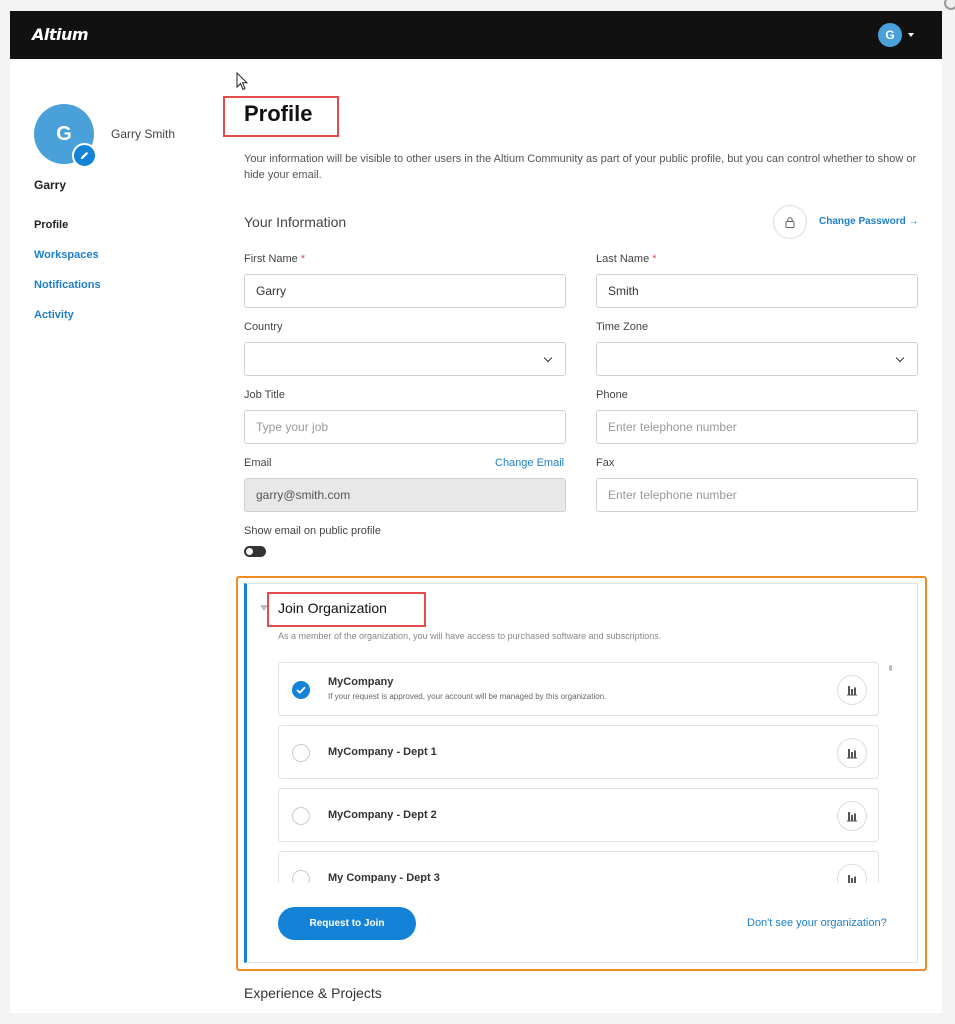  What do you see at coordinates (67, 234) in the screenshot?
I see `nav-profile: Profile` at bounding box center [67, 234].